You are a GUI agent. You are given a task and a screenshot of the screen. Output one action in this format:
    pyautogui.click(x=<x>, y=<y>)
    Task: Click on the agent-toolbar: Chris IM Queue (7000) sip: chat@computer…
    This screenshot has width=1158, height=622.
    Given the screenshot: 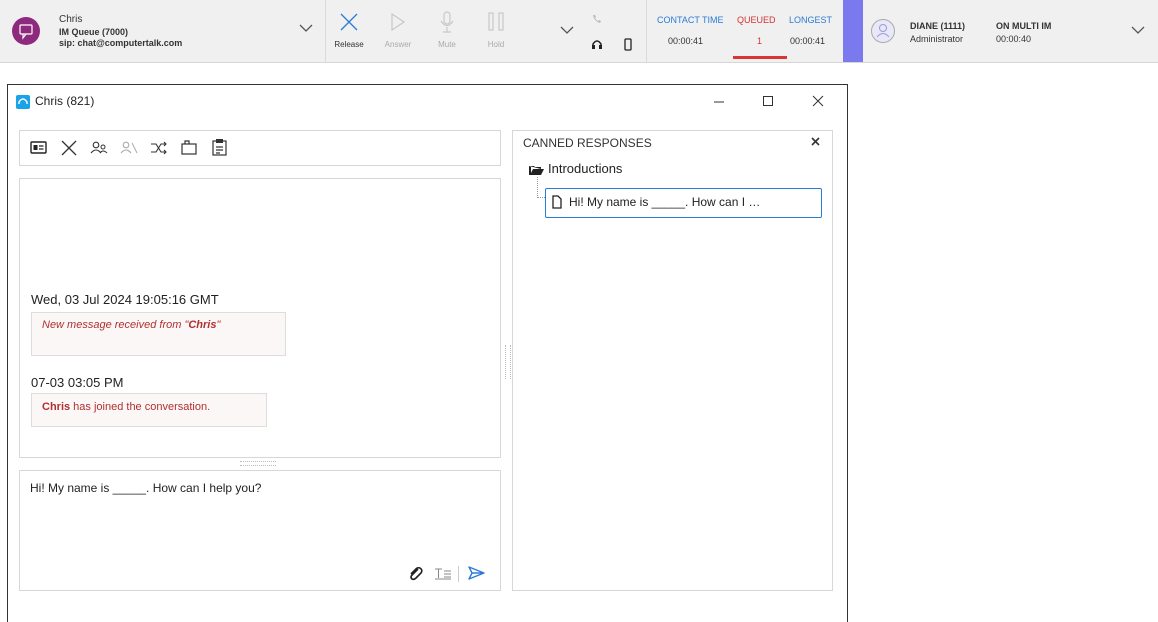 What is the action you would take?
    pyautogui.click(x=579, y=31)
    